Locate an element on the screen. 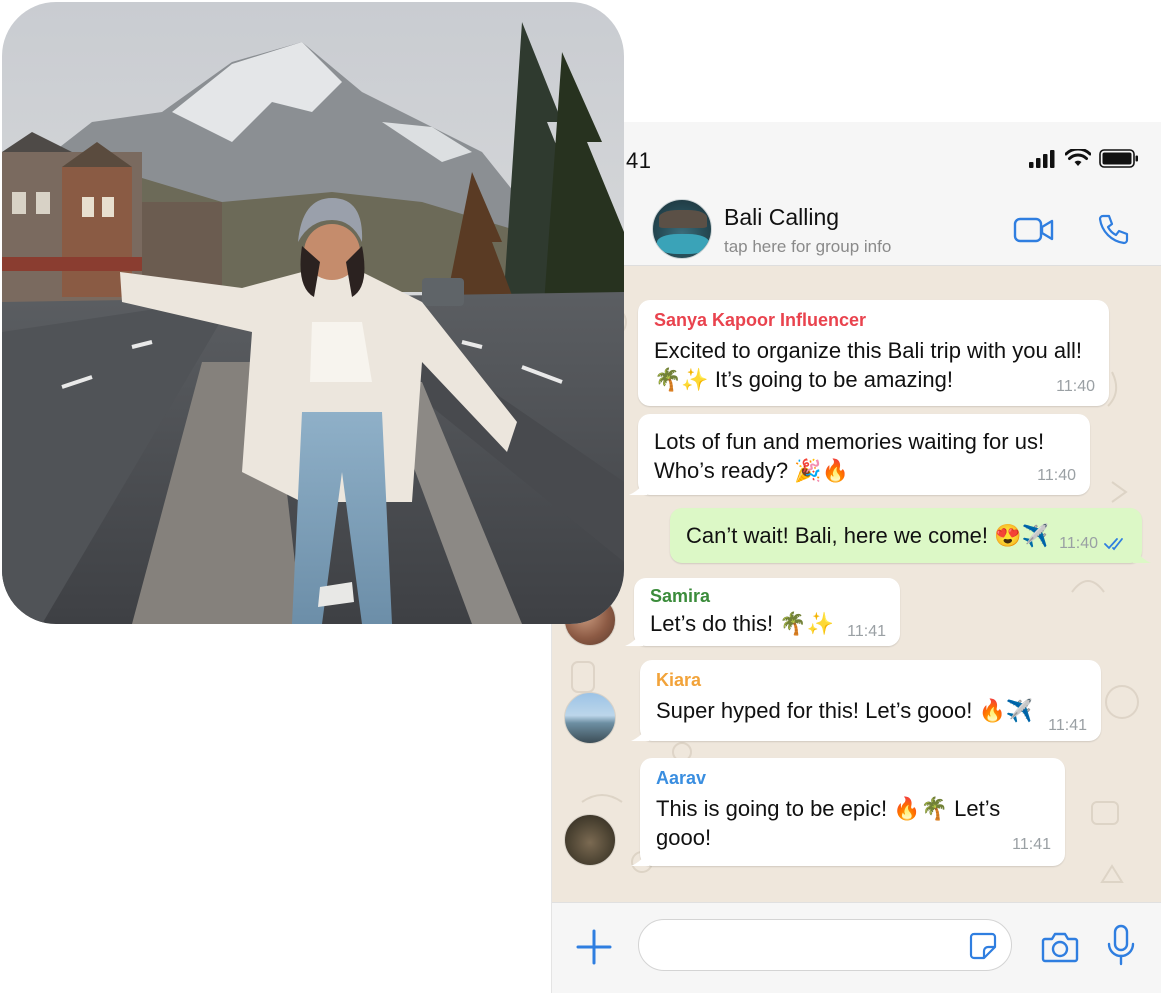 This screenshot has width=1161, height=993. camera-icon is located at coordinates (1060, 947).